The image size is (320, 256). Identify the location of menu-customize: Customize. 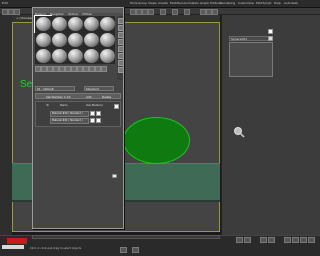
(246, 3).